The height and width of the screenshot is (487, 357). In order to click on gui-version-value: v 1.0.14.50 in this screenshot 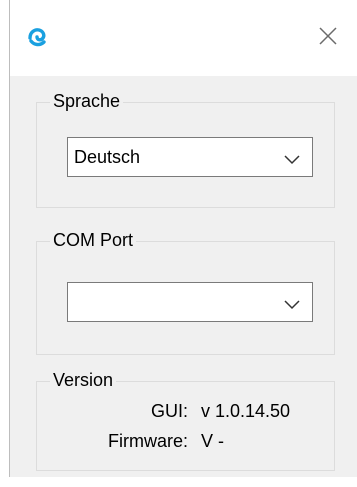, I will do `click(246, 411)`.